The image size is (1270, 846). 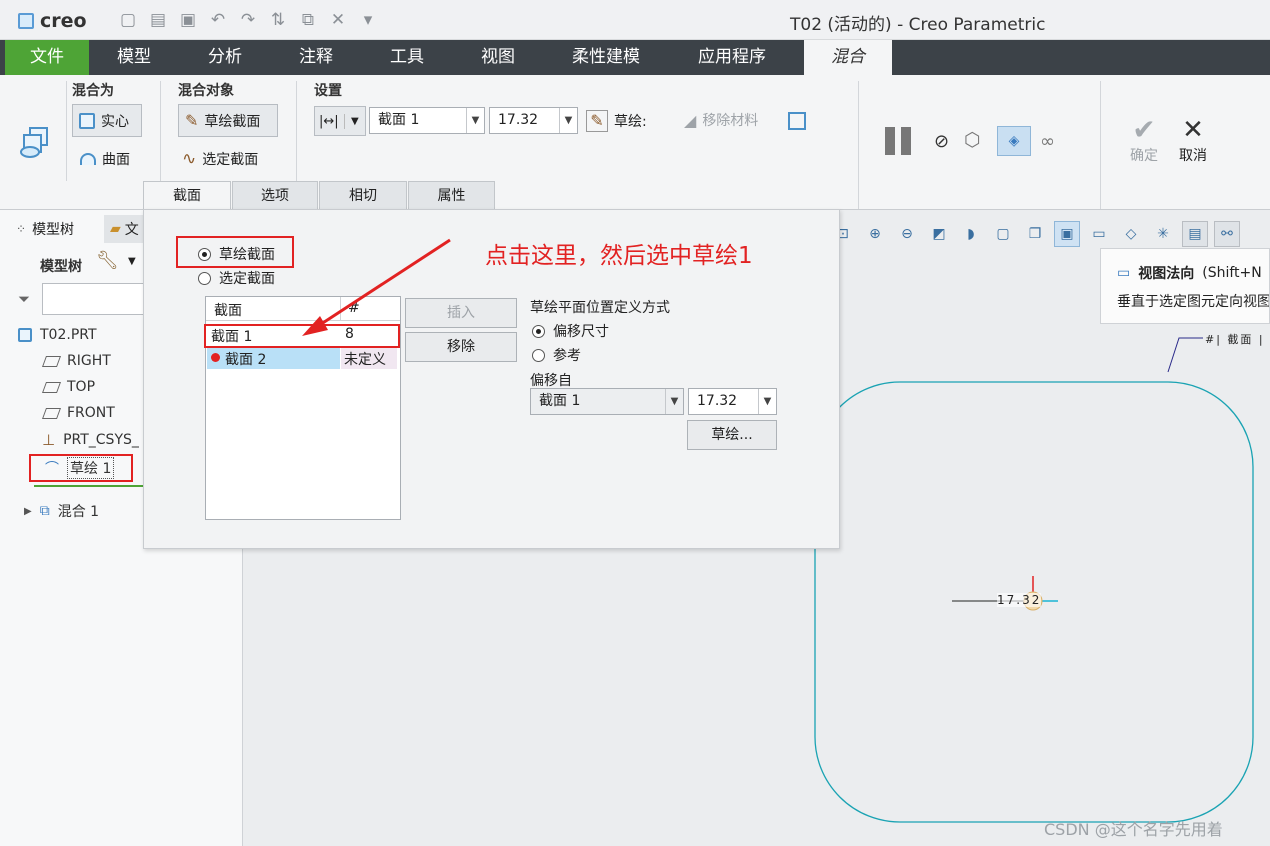 I want to click on surface-button: 曲面, so click(x=105, y=159).